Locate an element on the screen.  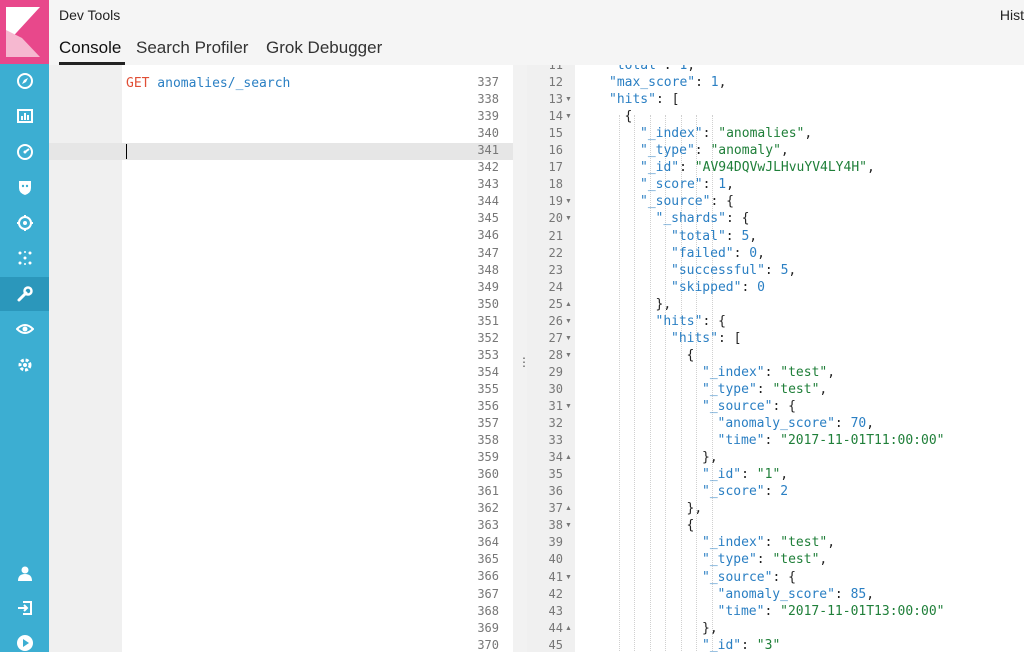
line-number: 13 is located at coordinates (555, 99).